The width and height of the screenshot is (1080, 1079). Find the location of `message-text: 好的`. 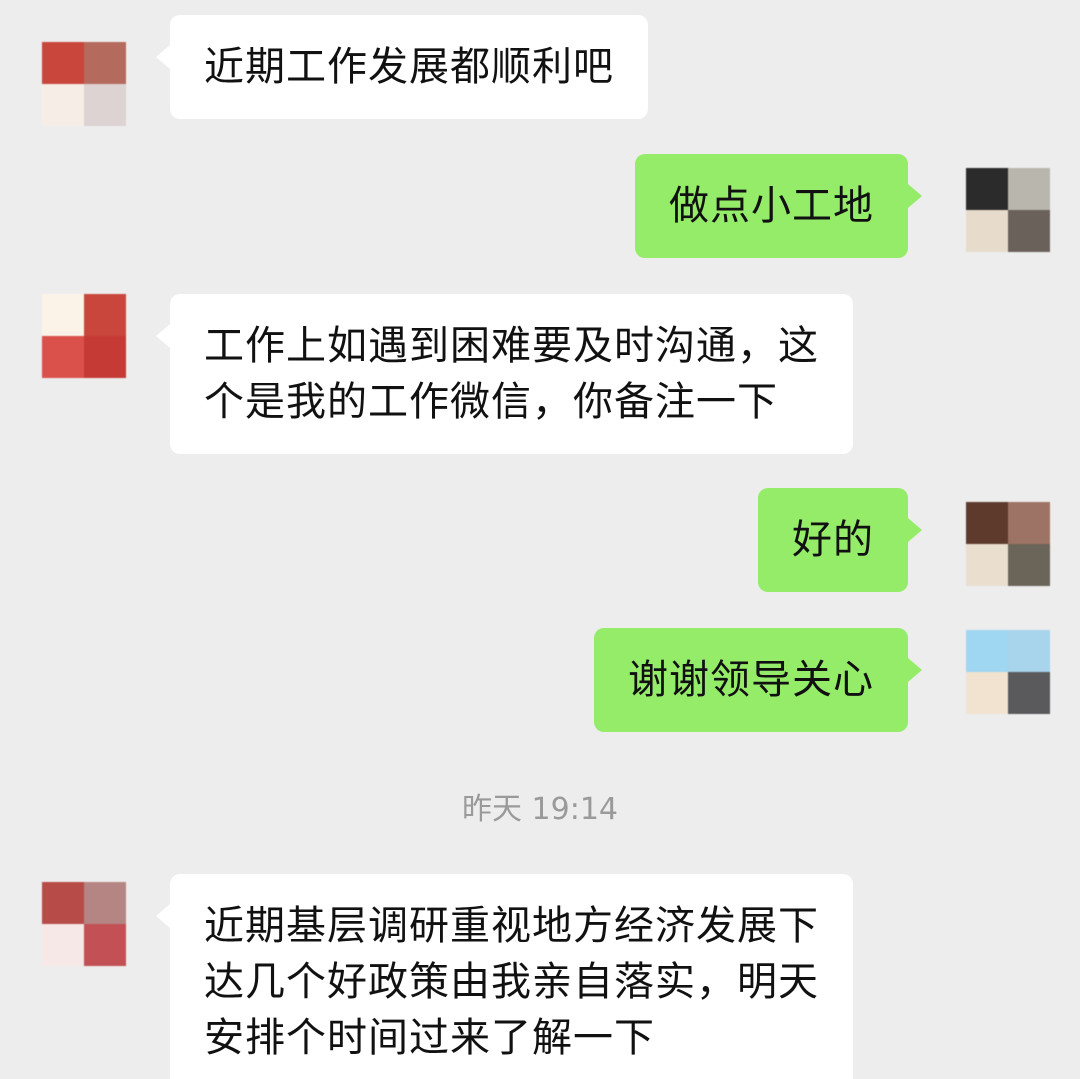

message-text: 好的 is located at coordinates (833, 540).